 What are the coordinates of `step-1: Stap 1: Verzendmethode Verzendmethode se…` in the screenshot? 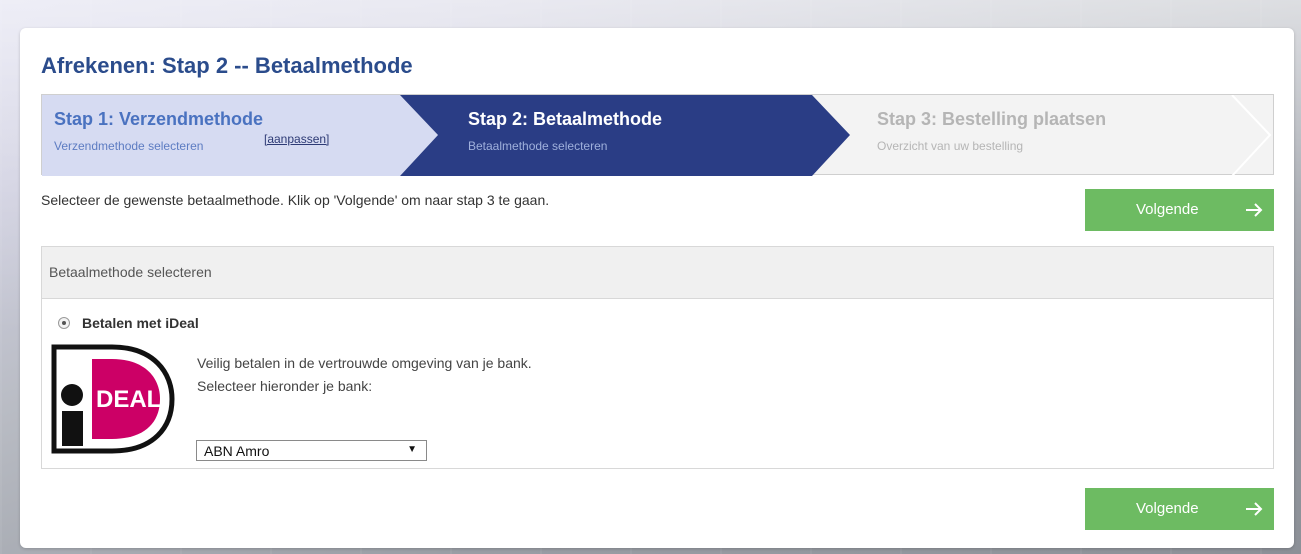 It's located at (158, 132).